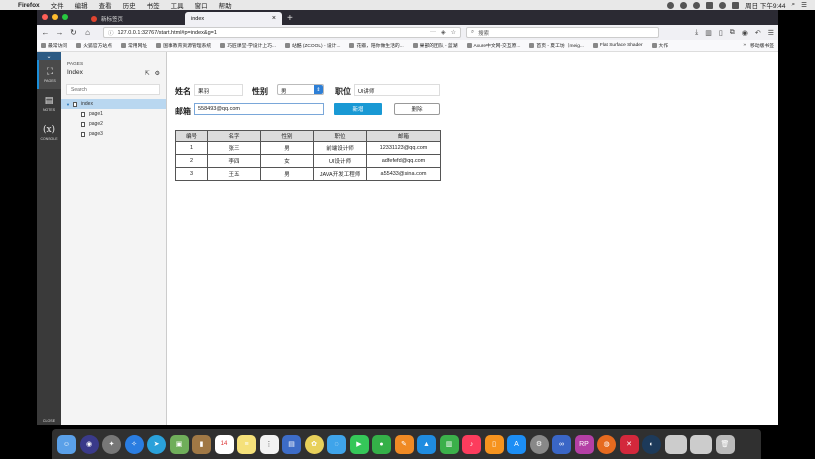  I want to click on close-tab-icon: ×, so click(274, 18).